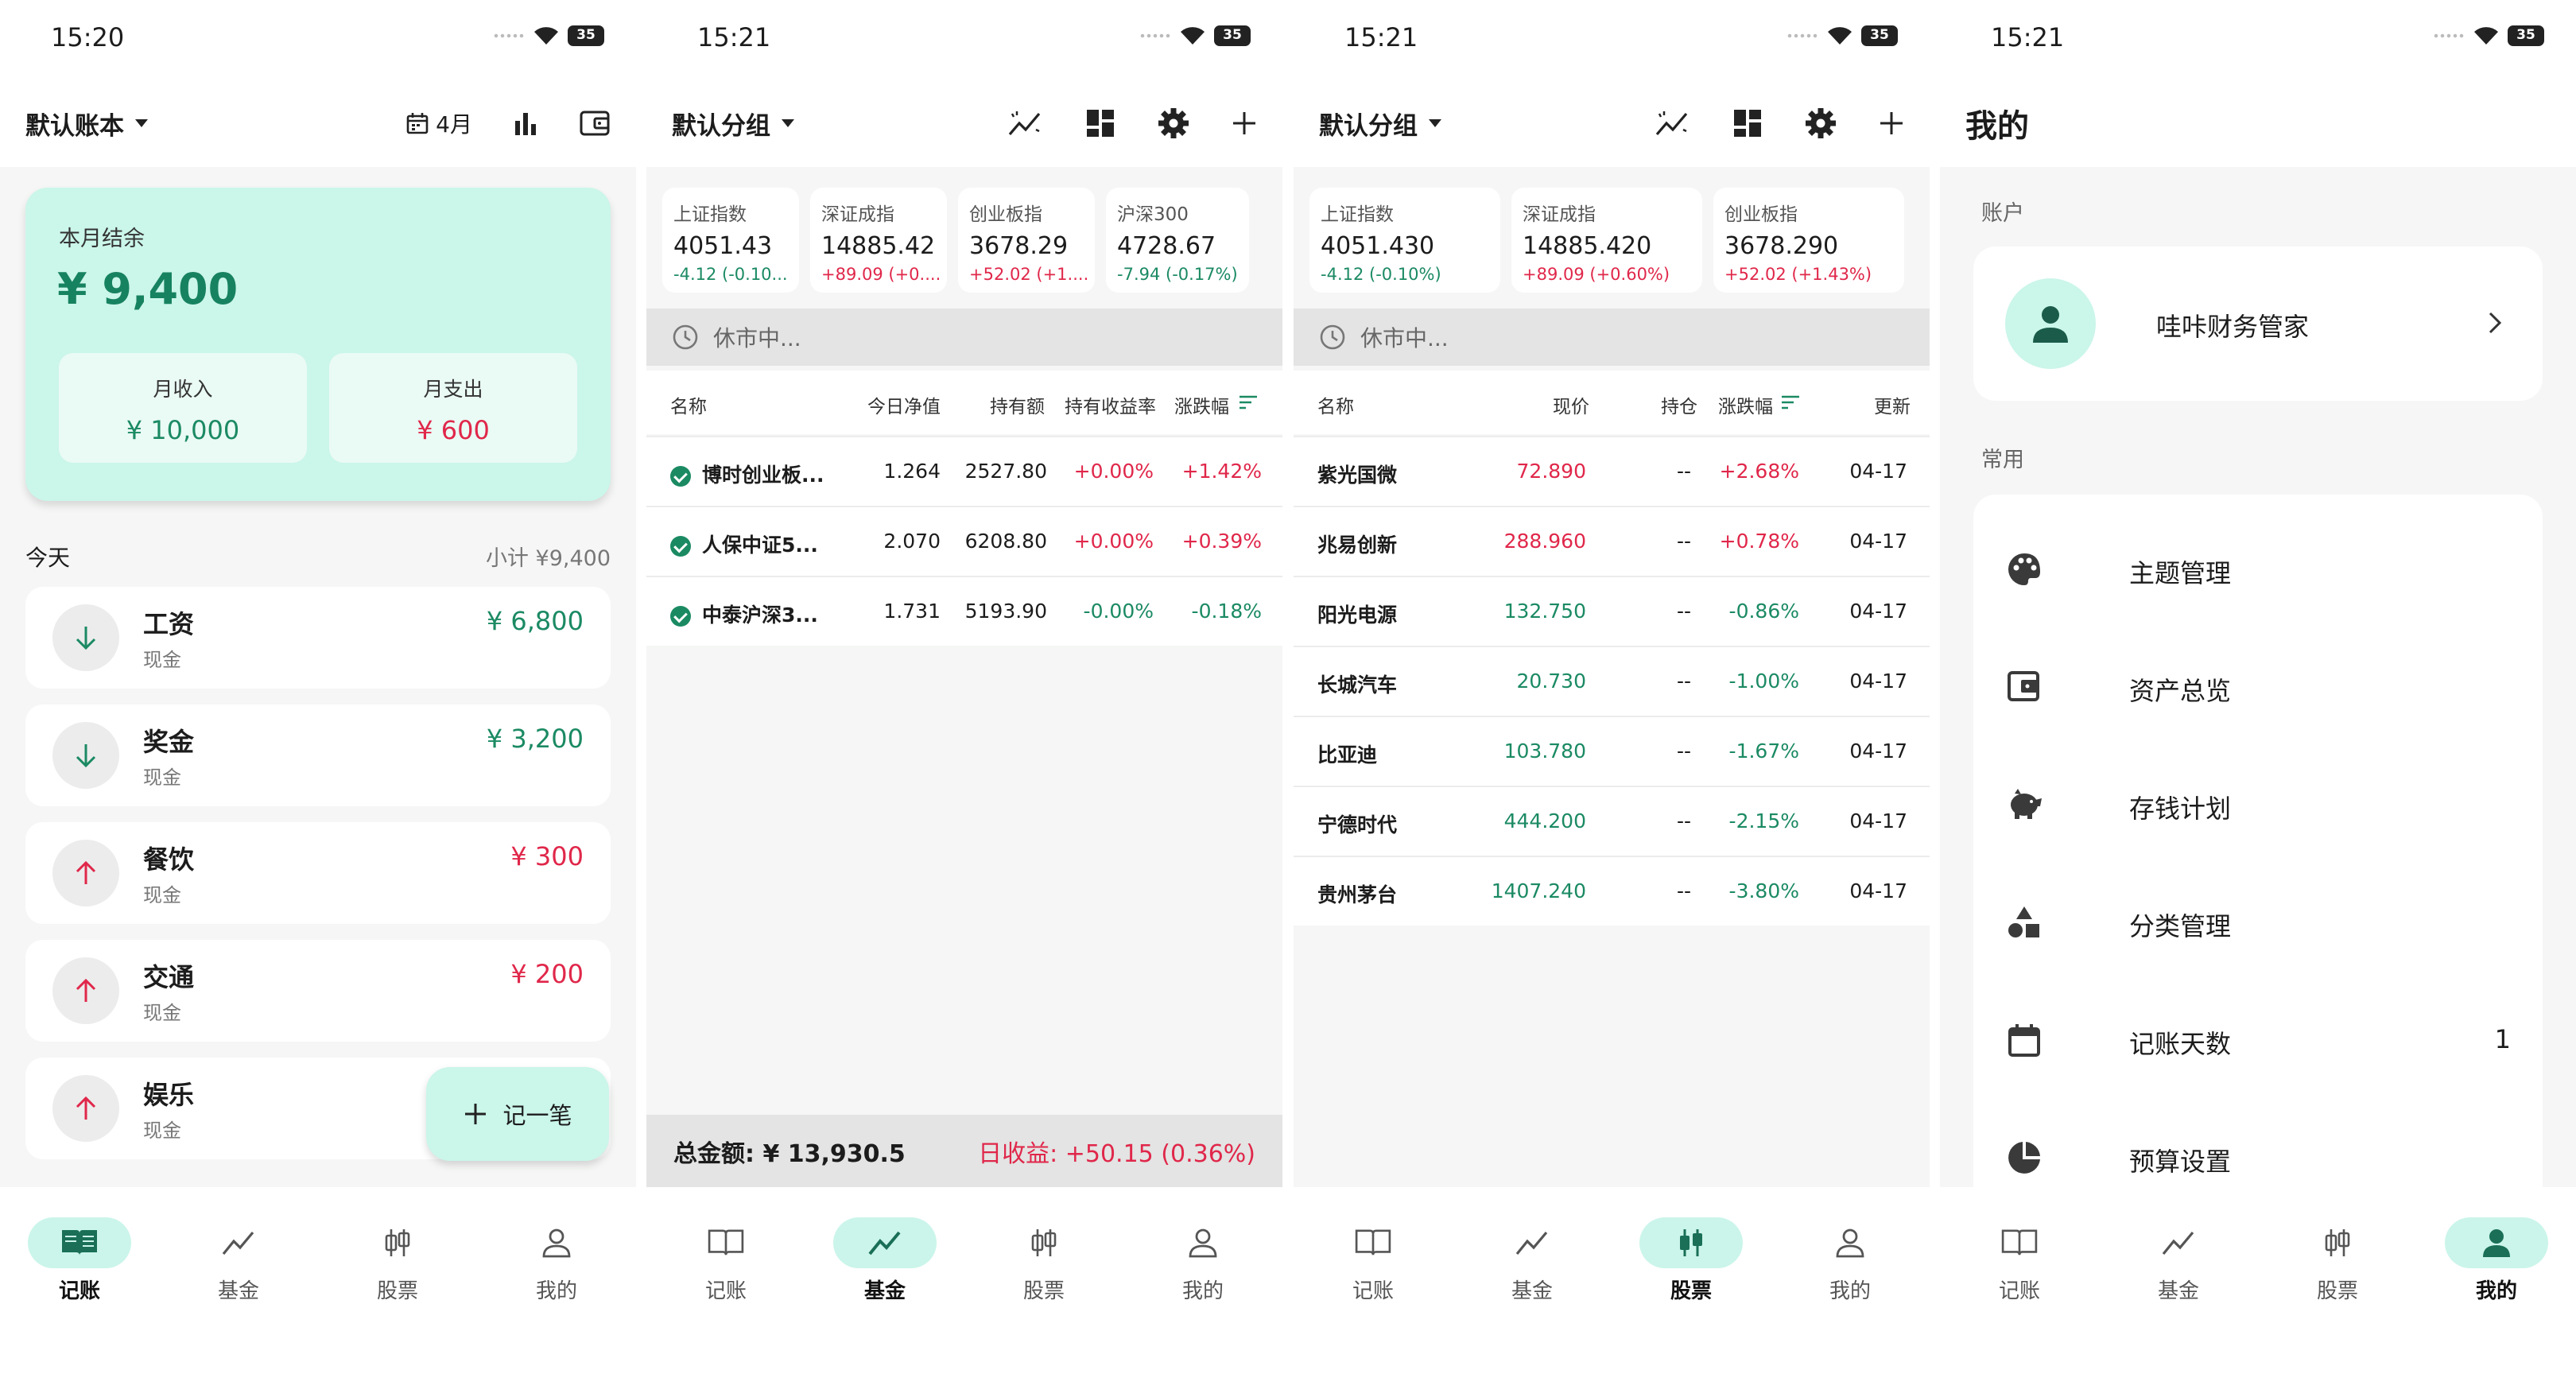 This screenshot has width=2576, height=1374. I want to click on top-bar: 默认账本 4月, so click(318, 123).